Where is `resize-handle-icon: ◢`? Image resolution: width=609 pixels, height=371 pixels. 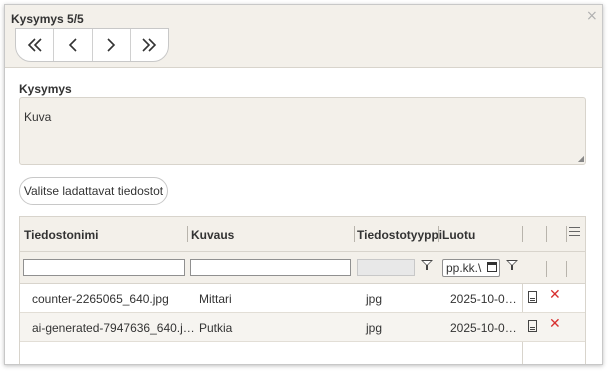 resize-handle-icon: ◢ is located at coordinates (581, 158).